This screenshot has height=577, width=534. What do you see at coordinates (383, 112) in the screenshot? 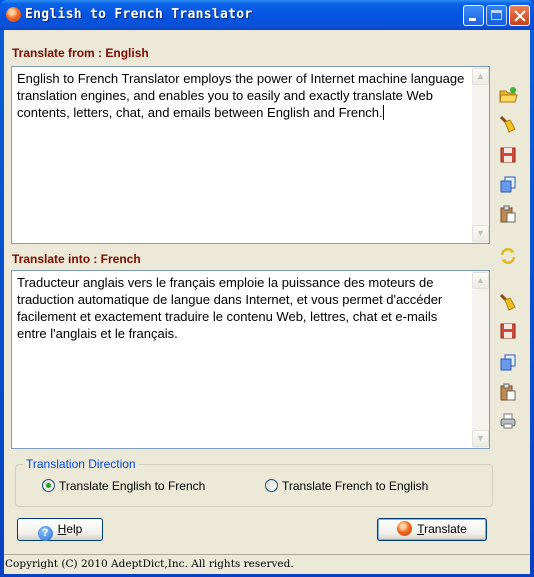
I see `text-caret` at bounding box center [383, 112].